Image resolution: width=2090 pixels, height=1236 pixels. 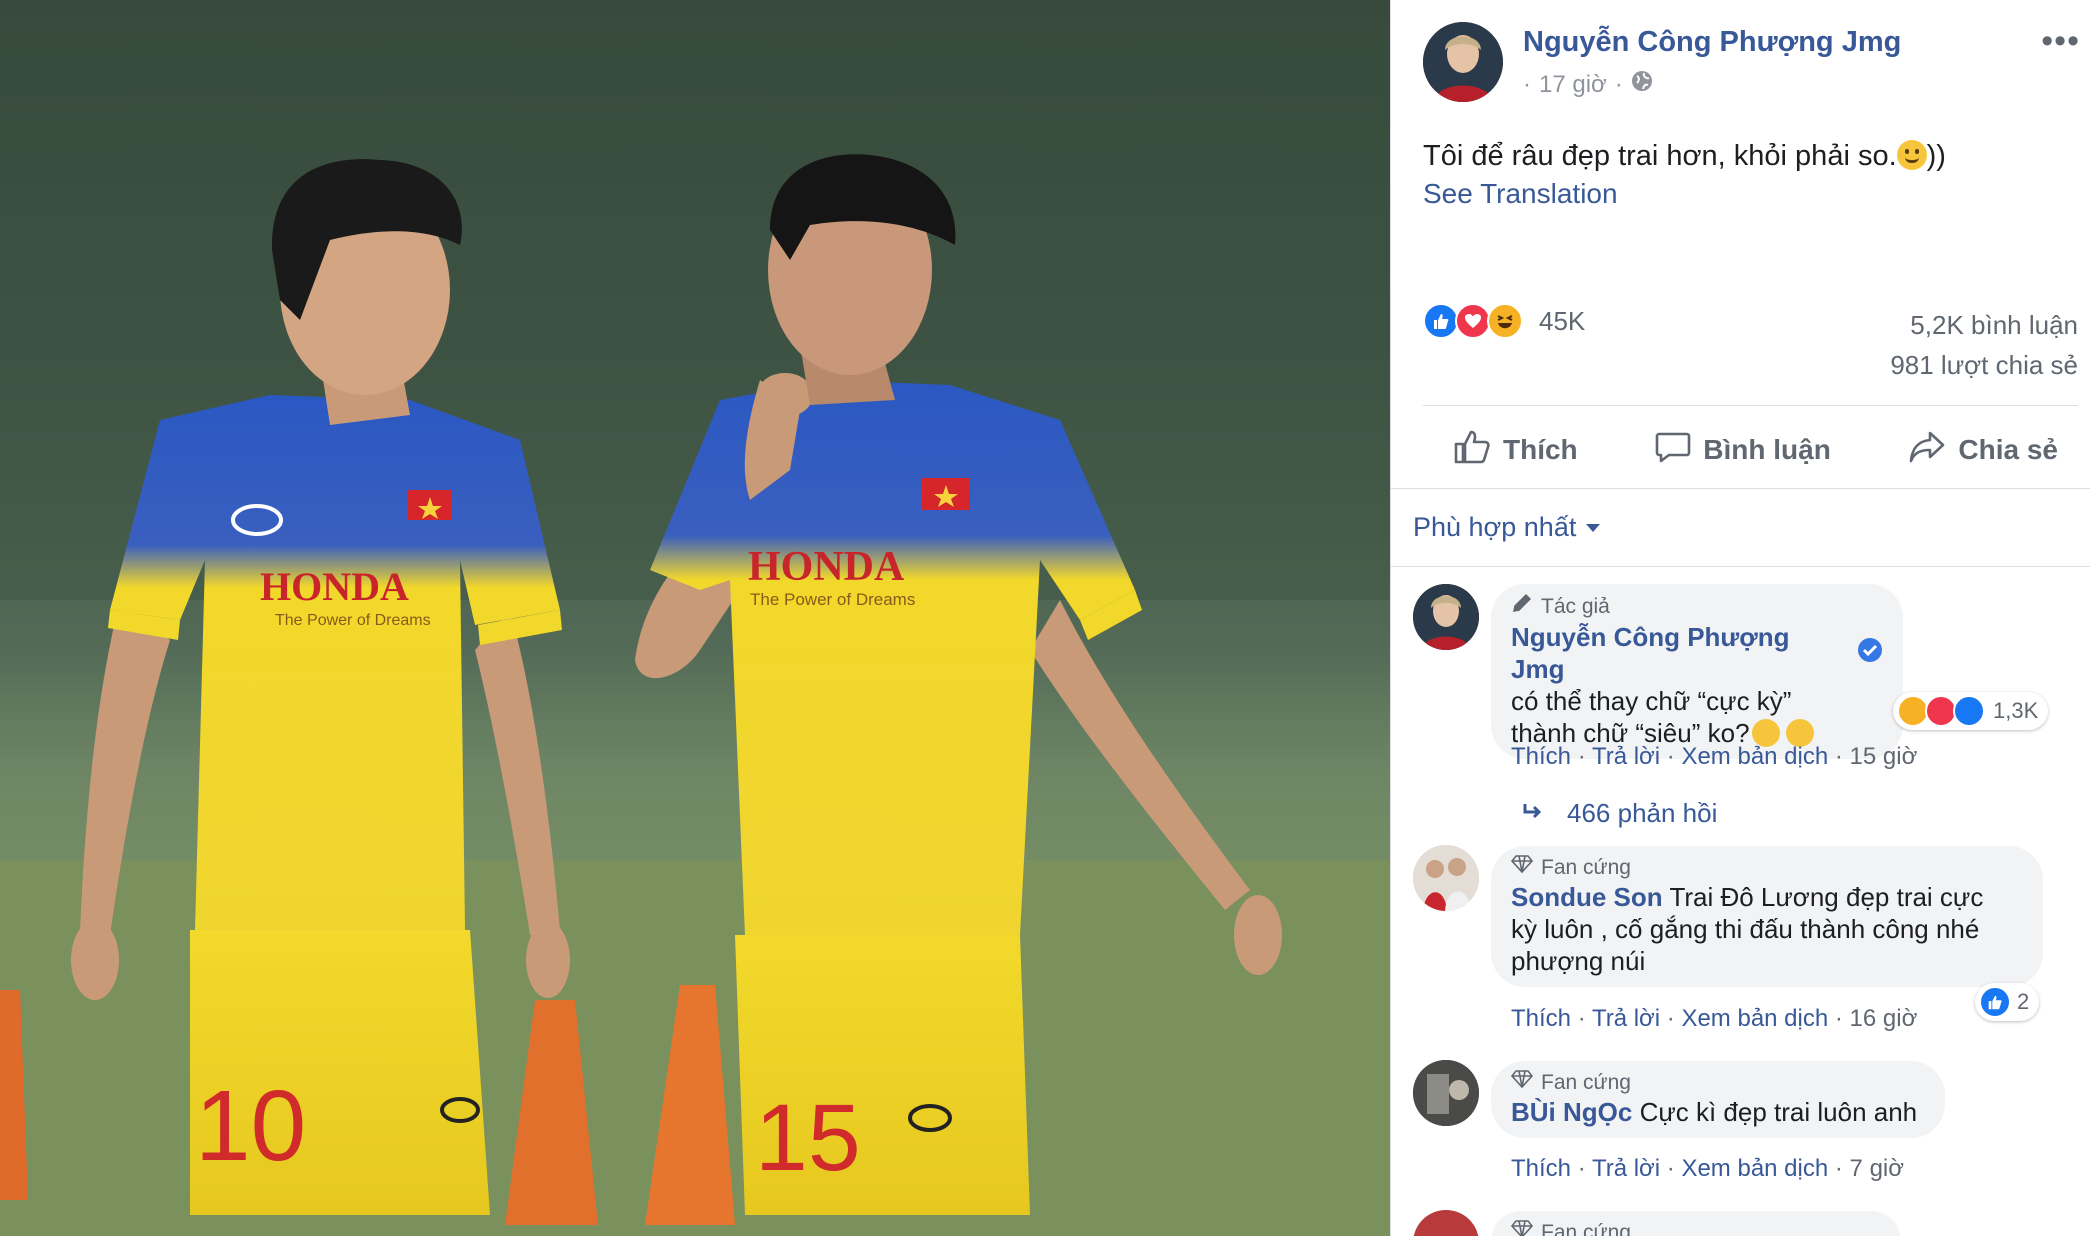 What do you see at coordinates (1994, 325) in the screenshot?
I see `comments-count: 5,2K bình luận` at bounding box center [1994, 325].